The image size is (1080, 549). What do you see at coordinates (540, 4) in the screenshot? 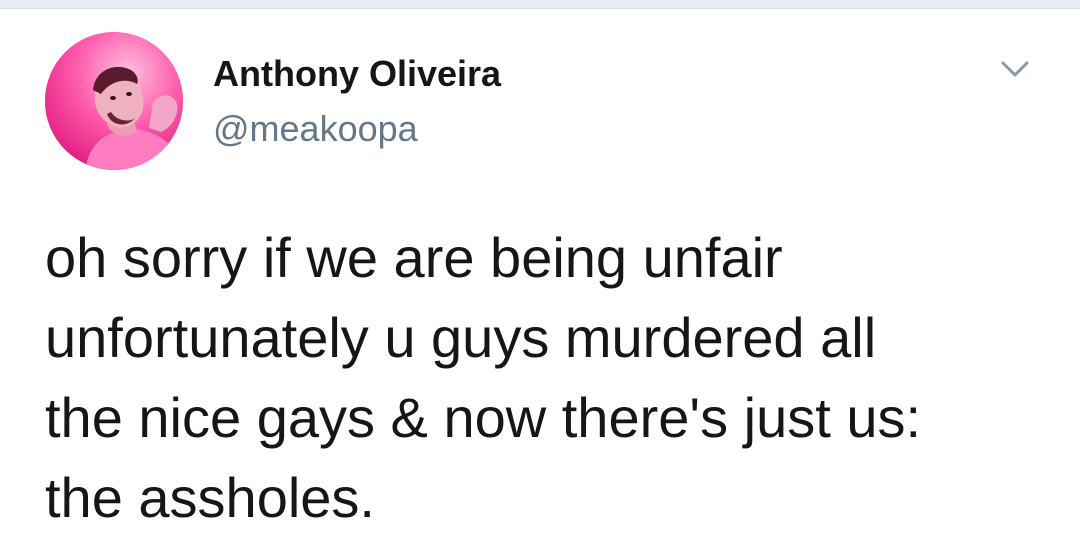
I see `top-divider` at bounding box center [540, 4].